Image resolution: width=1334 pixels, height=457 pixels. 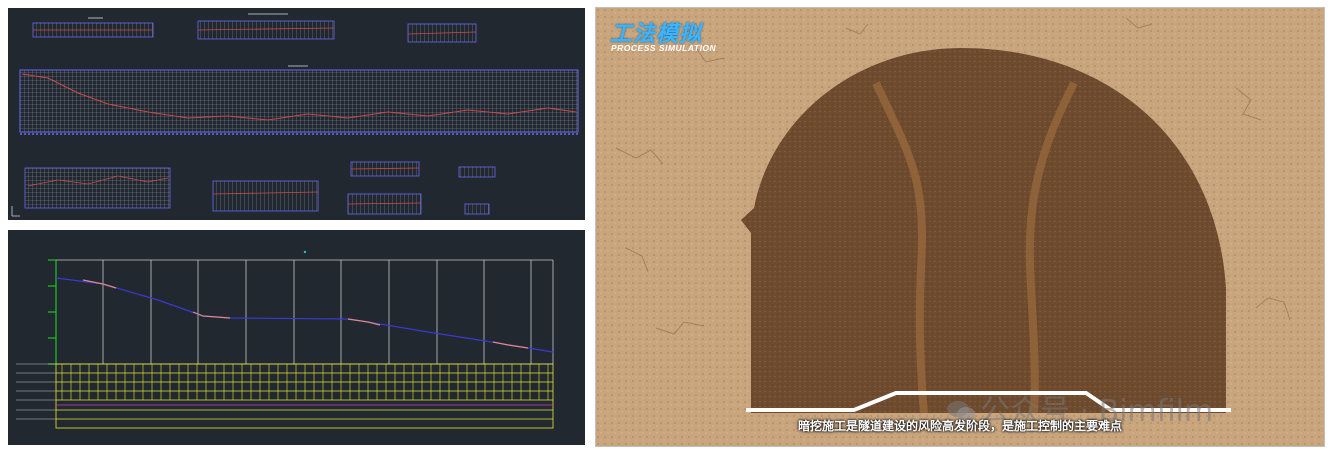 What do you see at coordinates (299, 100) in the screenshot?
I see `sheet-long-profile` at bounding box center [299, 100].